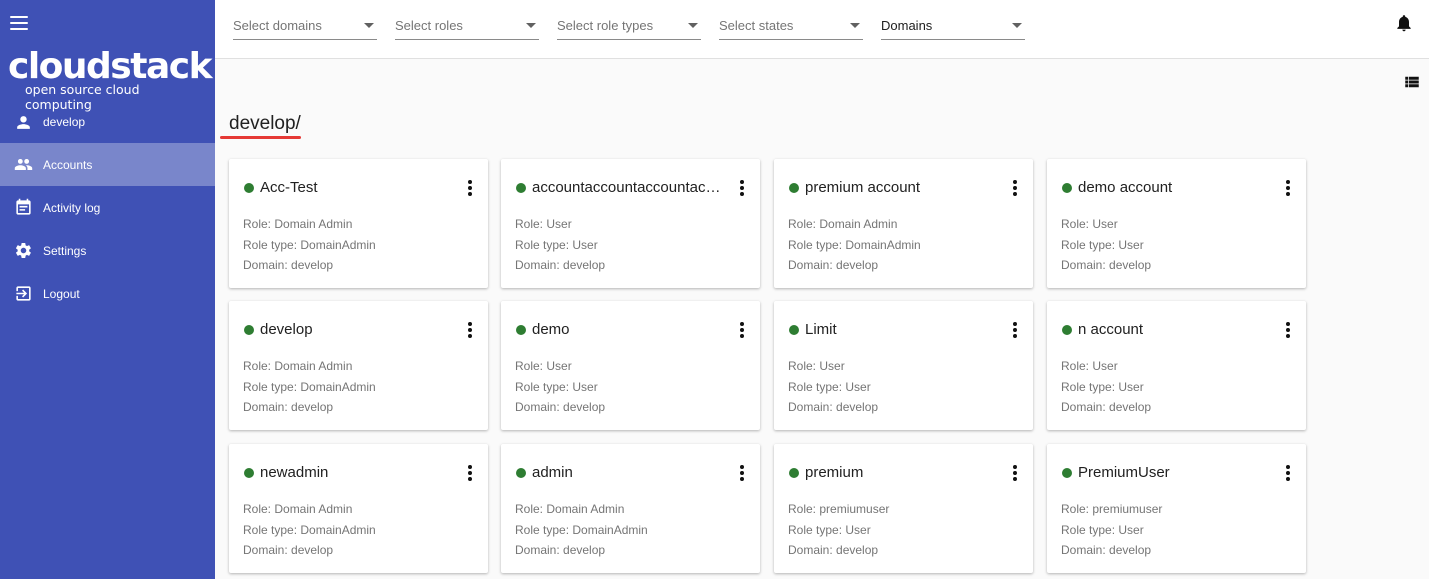 The height and width of the screenshot is (579, 1429). What do you see at coordinates (260, 137) in the screenshot?
I see `domain-title-underline` at bounding box center [260, 137].